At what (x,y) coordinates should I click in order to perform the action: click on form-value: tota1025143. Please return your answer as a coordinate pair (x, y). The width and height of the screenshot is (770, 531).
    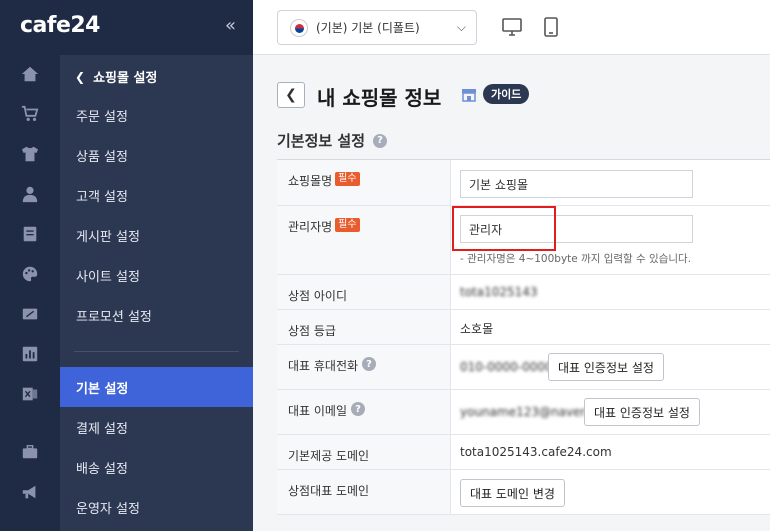
    Looking at the image, I should click on (610, 292).